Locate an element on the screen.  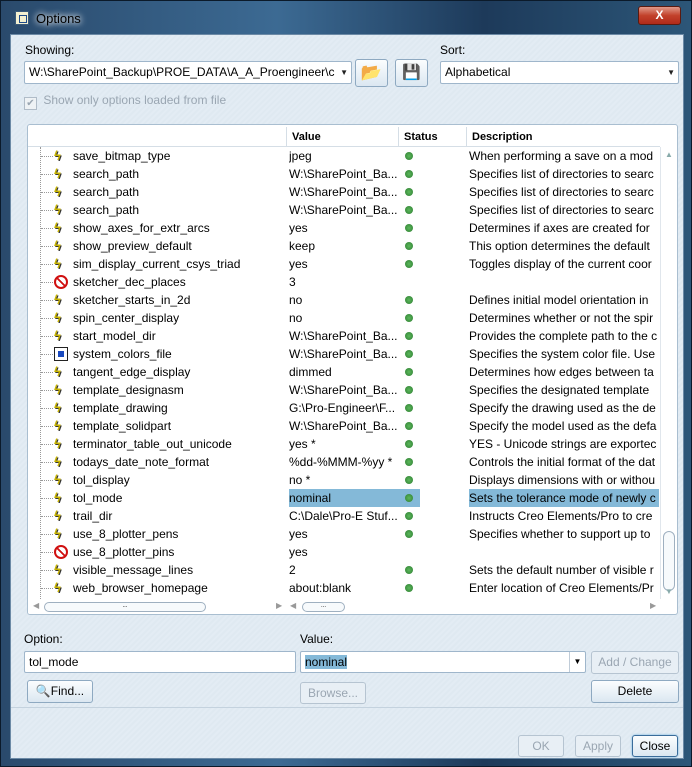
option-name: tol_mode is located at coordinates (98, 498).